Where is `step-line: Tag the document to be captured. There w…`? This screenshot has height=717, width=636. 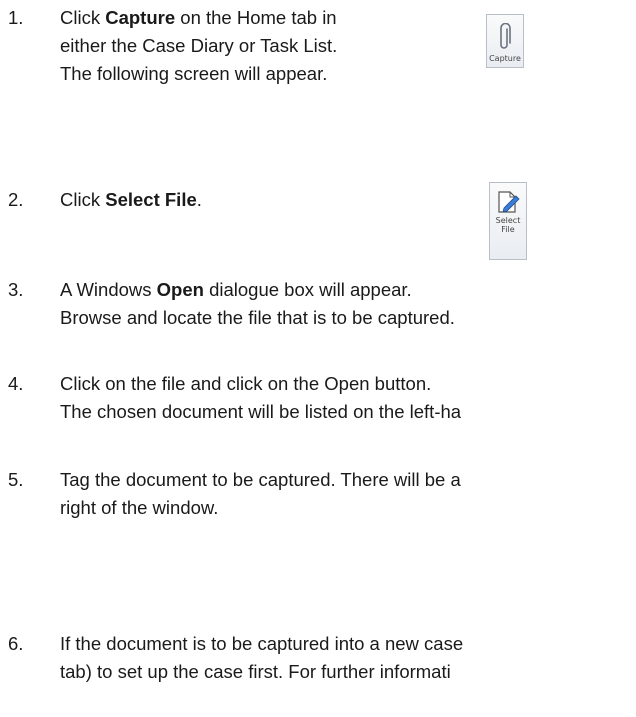
step-line: Tag the document to be captured. There w… is located at coordinates (260, 479).